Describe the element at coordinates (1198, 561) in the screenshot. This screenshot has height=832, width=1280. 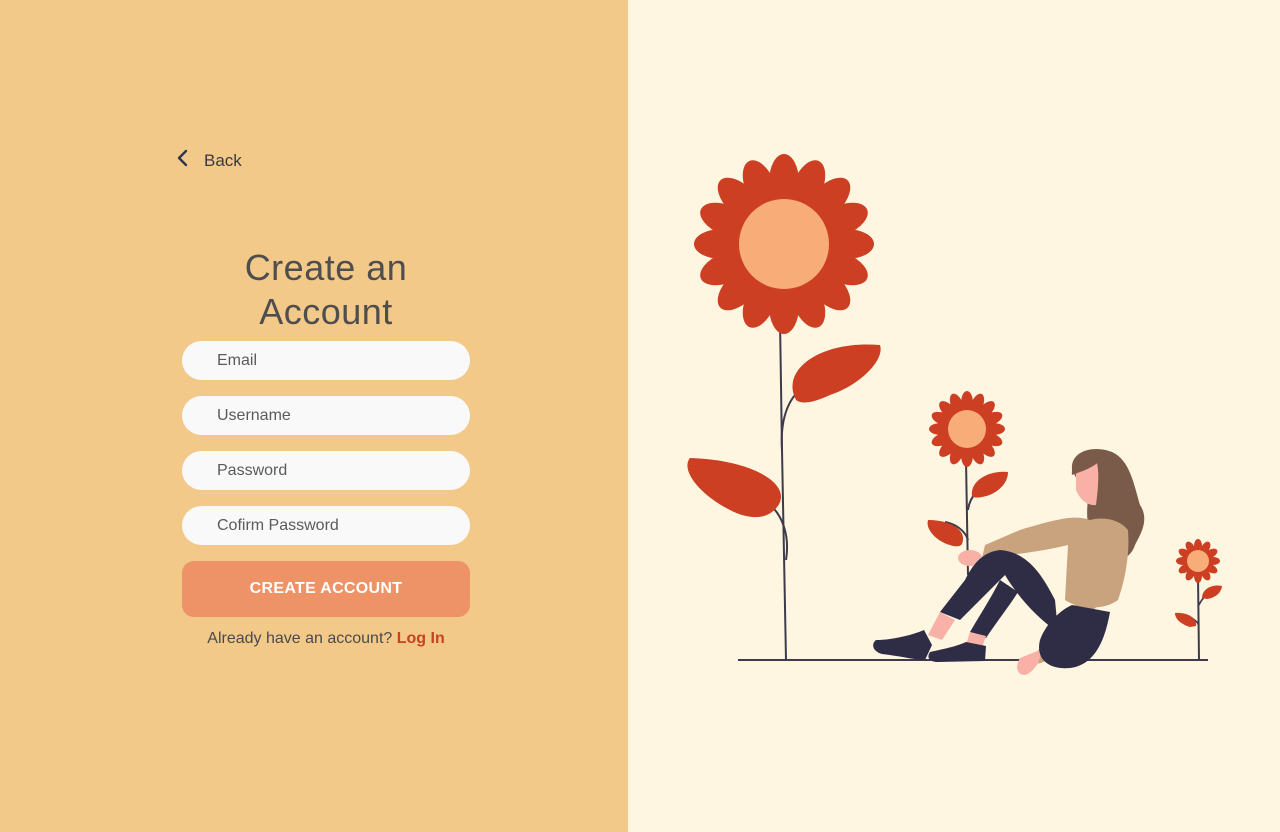
I see `small-flower-head` at that location.